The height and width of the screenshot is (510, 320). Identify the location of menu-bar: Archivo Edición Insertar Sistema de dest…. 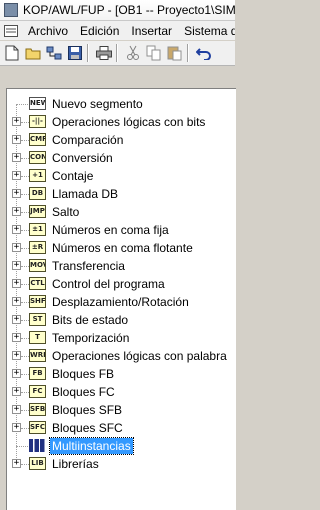
(117, 30).